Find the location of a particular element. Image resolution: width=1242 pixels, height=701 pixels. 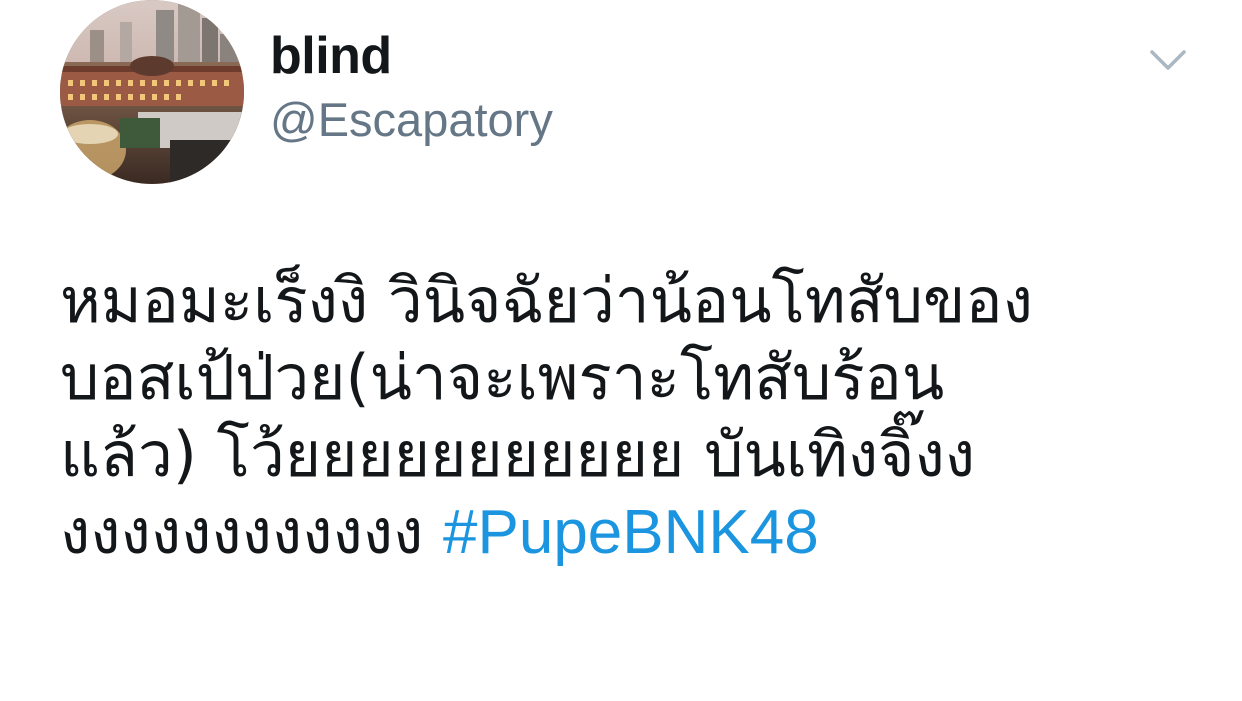

avatar-photo-icon is located at coordinates (152, 92).